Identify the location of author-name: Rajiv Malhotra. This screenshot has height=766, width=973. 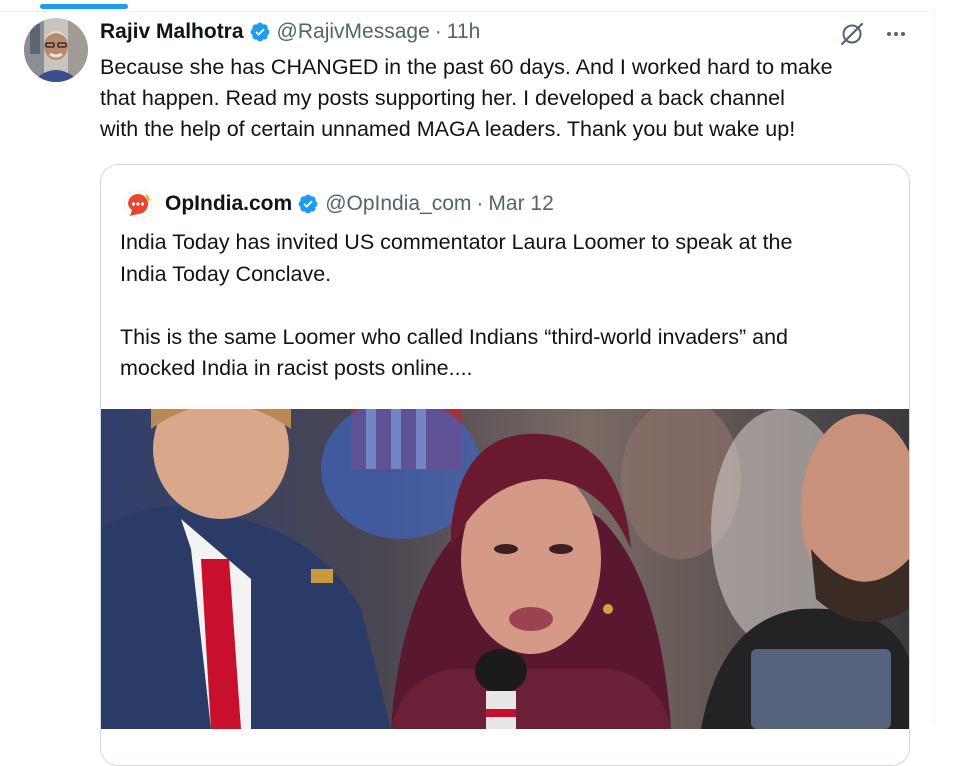
(172, 32).